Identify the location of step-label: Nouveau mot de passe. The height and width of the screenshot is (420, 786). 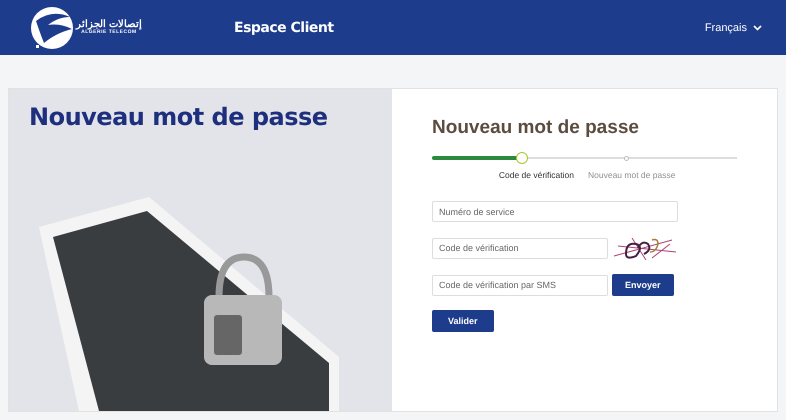
(632, 175).